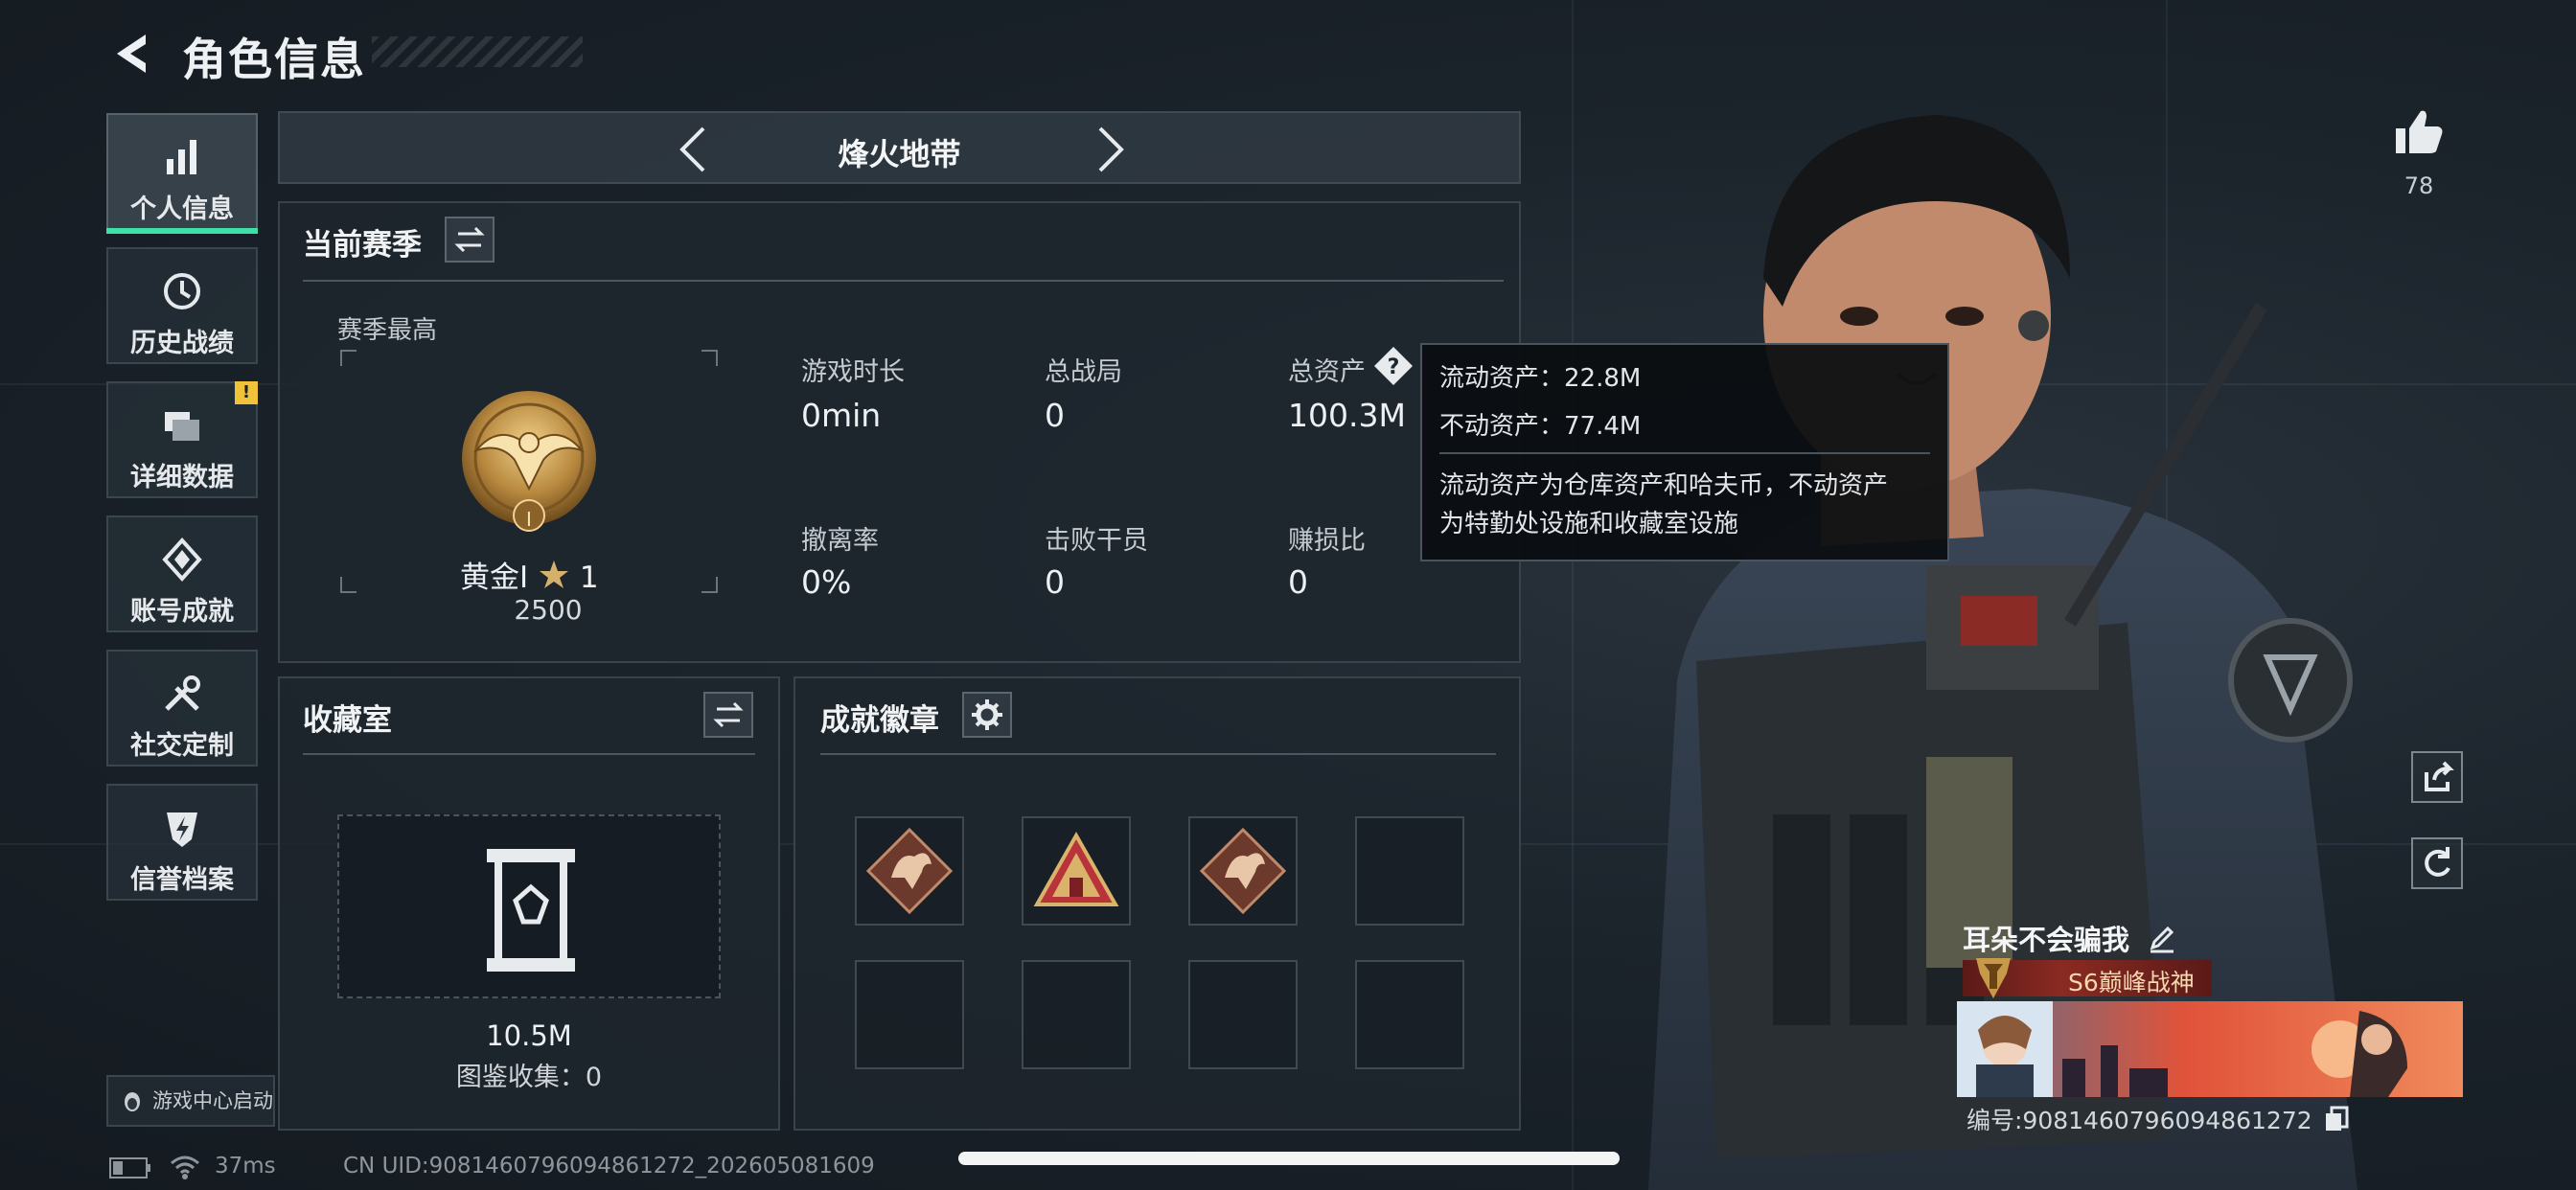 The height and width of the screenshot is (1190, 2576). I want to click on nav-label: 社交定制, so click(182, 746).